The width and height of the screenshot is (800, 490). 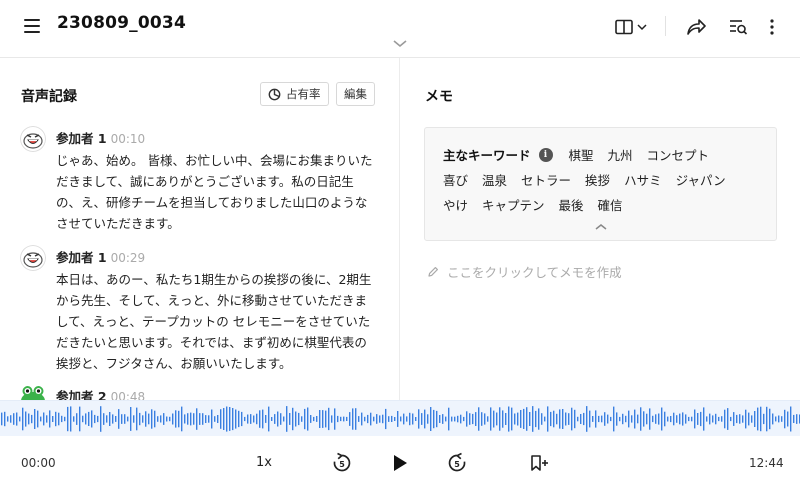 I want to click on menu-icon, so click(x=33, y=26).